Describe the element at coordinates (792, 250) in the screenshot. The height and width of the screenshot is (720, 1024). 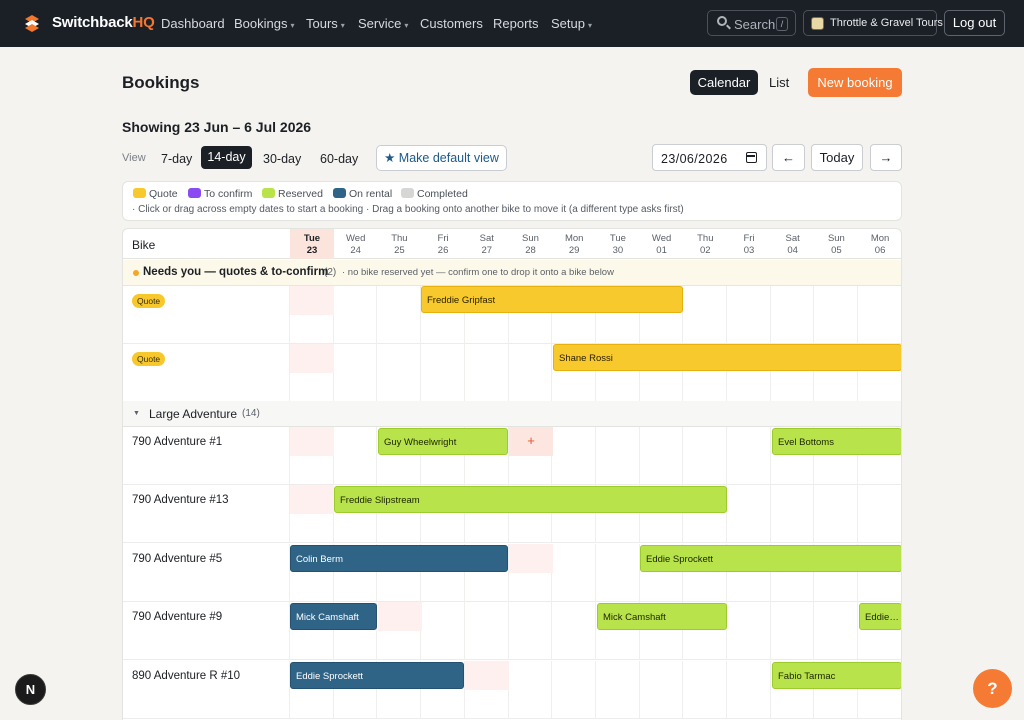
I see `day-date: 04` at that location.